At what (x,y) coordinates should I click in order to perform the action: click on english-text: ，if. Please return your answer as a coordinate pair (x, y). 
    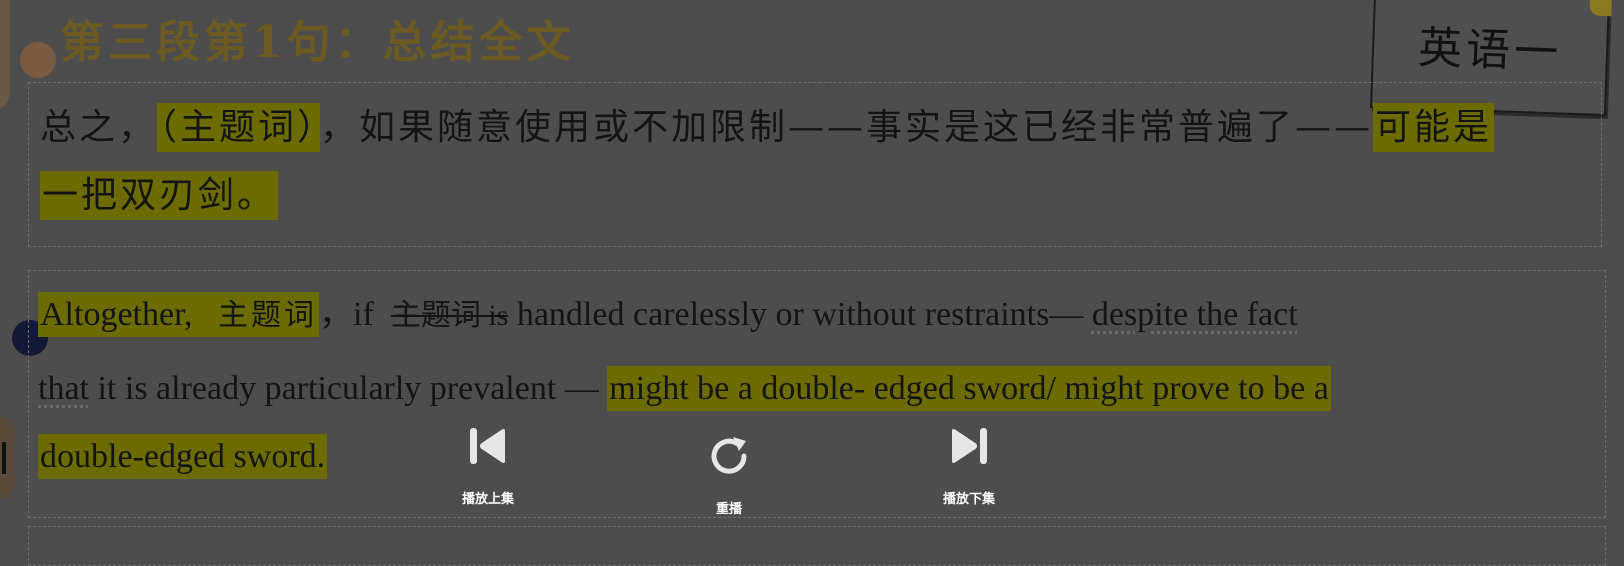
    Looking at the image, I should click on (346, 314).